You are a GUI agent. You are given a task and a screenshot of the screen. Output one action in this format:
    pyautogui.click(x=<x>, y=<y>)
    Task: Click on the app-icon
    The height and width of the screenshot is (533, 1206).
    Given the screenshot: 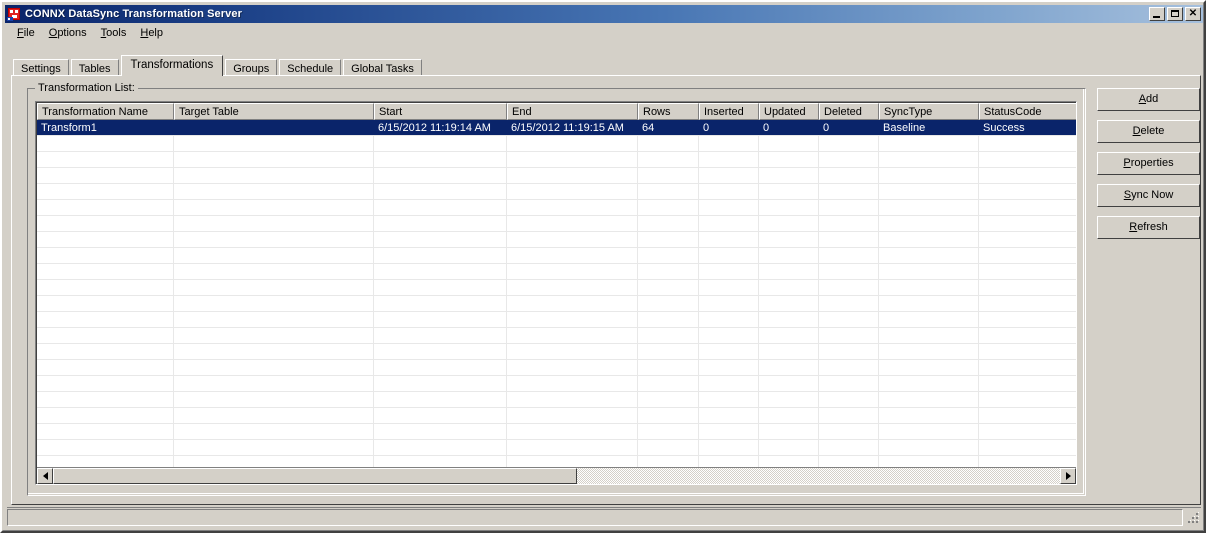 What is the action you would take?
    pyautogui.click(x=14, y=14)
    